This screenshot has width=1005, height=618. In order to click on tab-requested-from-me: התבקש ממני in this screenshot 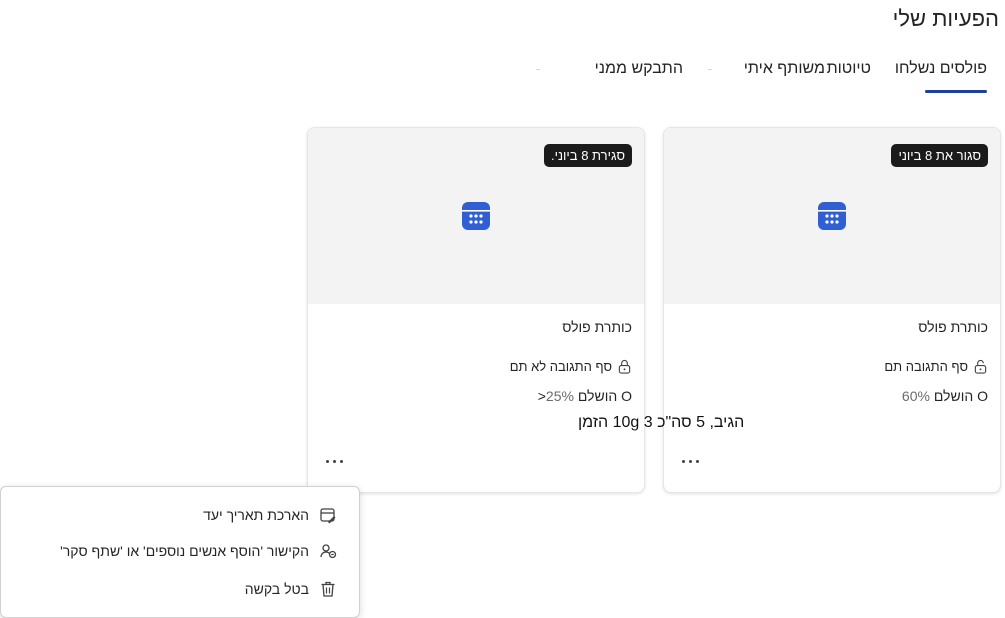, I will do `click(639, 69)`.